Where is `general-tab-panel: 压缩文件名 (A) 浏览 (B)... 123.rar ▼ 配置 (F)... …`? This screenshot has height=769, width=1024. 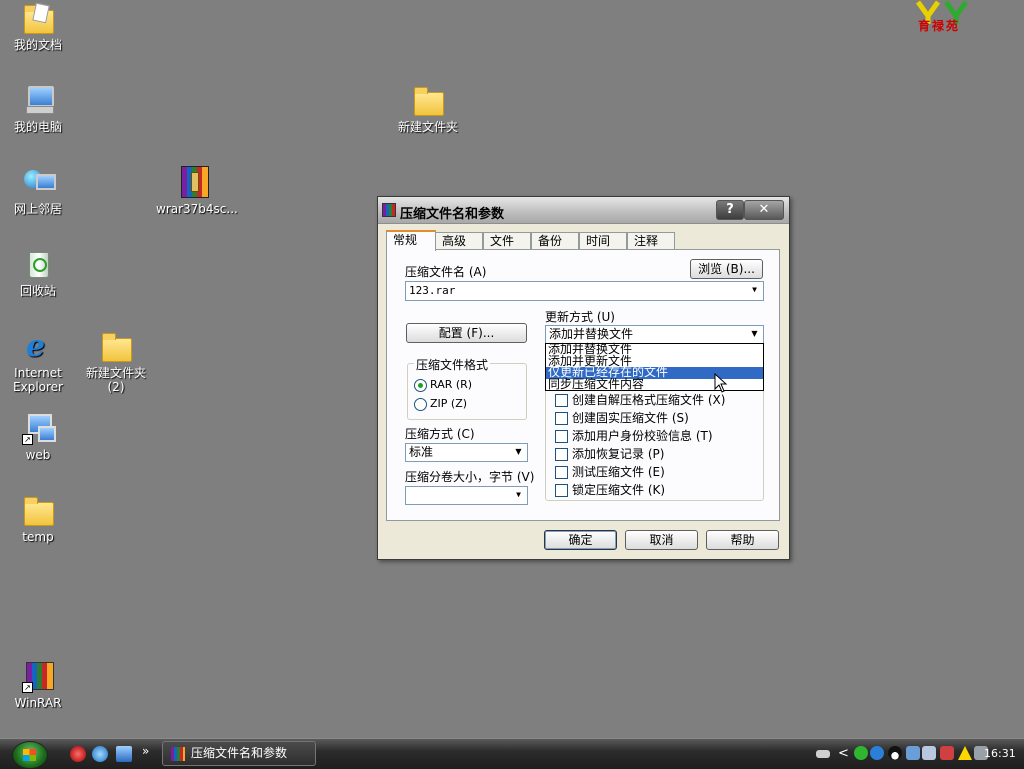
general-tab-panel: 压缩文件名 (A) 浏览 (B)... 123.rar ▼ 配置 (F)... … is located at coordinates (583, 385).